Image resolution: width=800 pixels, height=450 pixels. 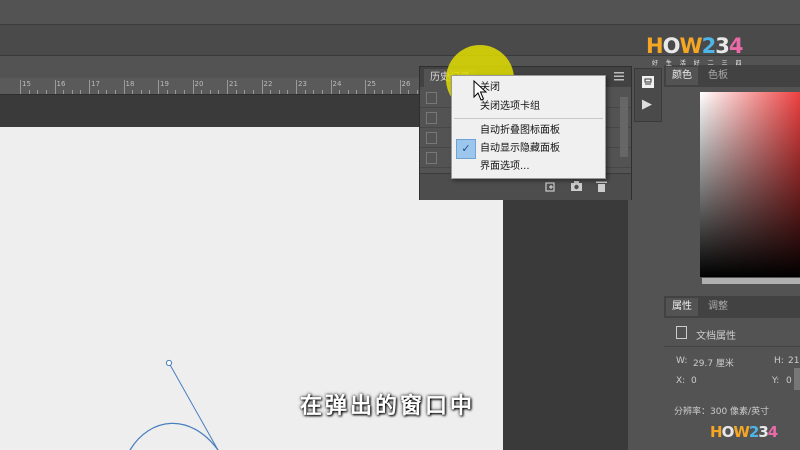 I want to click on history-panel-icon, so click(x=648, y=82).